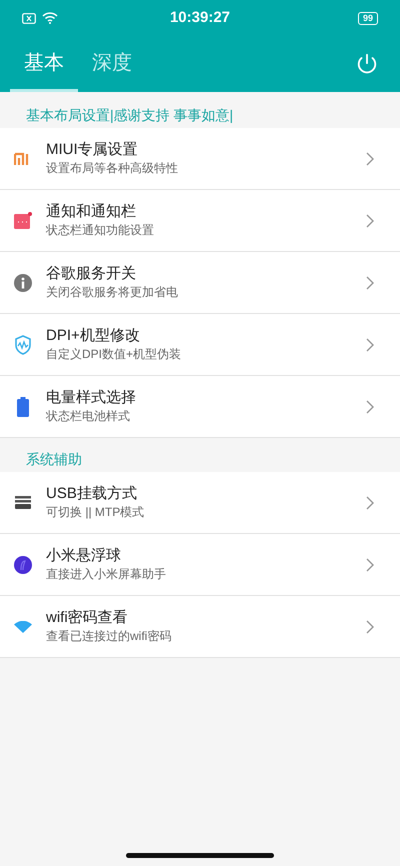 The image size is (400, 866). I want to click on settings-item: 电量样式选择 状态栏电池样式, so click(200, 407).